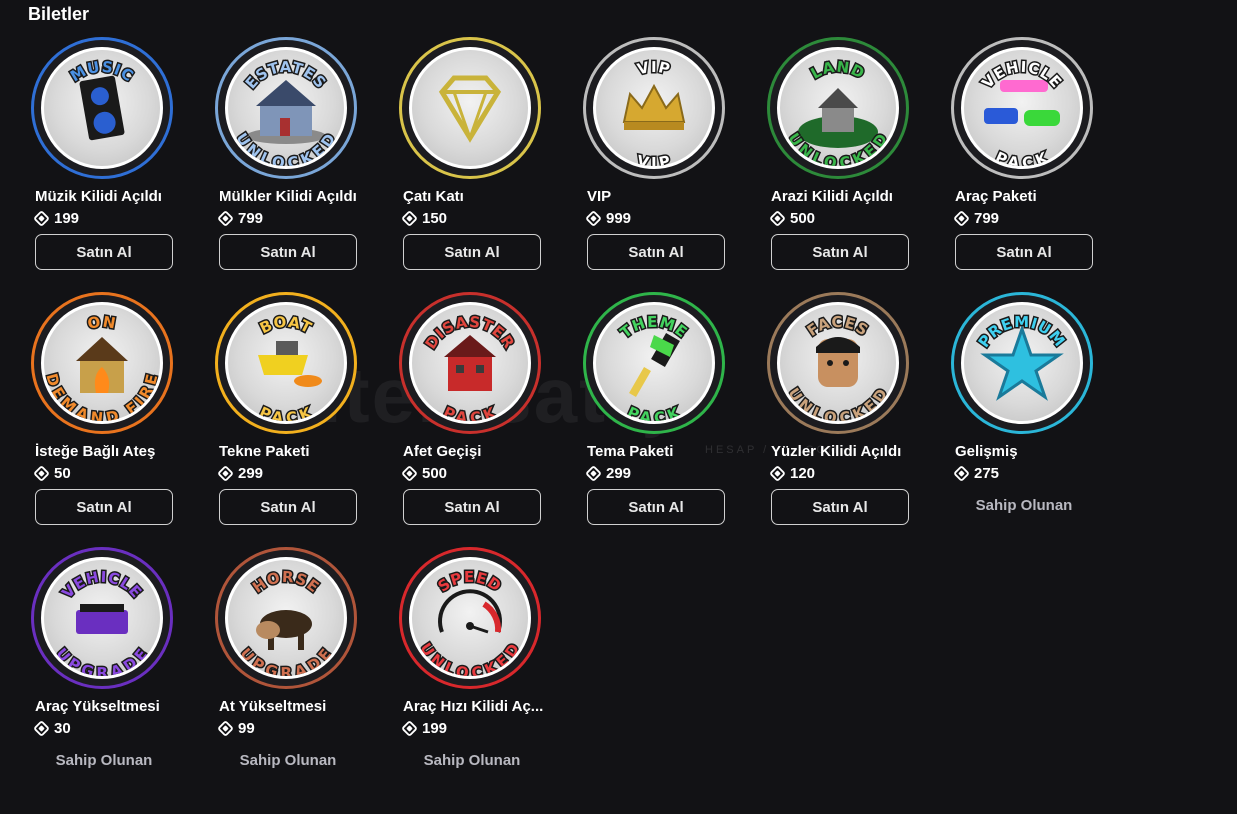 The width and height of the screenshot is (1237, 814). Describe the element at coordinates (1022, 108) in the screenshot. I see `ticket-badge: VEHICLE PACK` at that location.